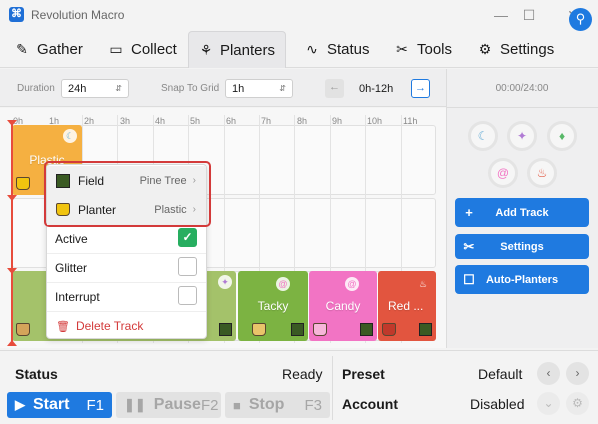 The height and width of the screenshot is (424, 598). I want to click on flame-icon: ♨, so click(423, 284).